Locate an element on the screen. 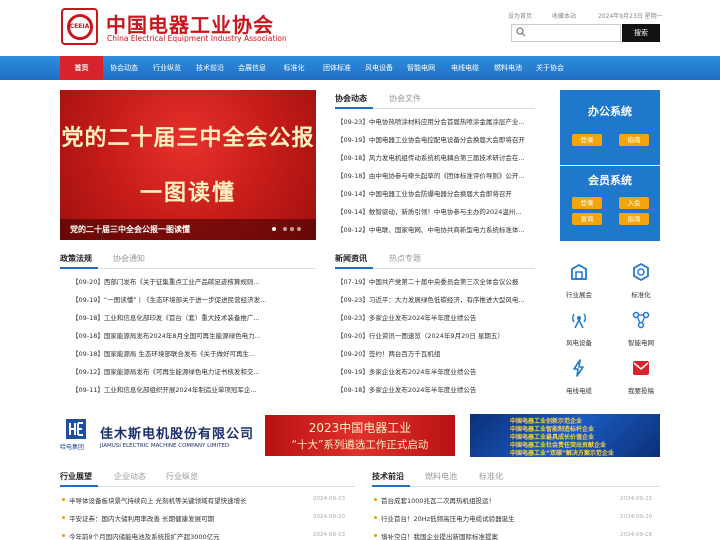  nav-industry-overview: 行业纵览 is located at coordinates (167, 68).